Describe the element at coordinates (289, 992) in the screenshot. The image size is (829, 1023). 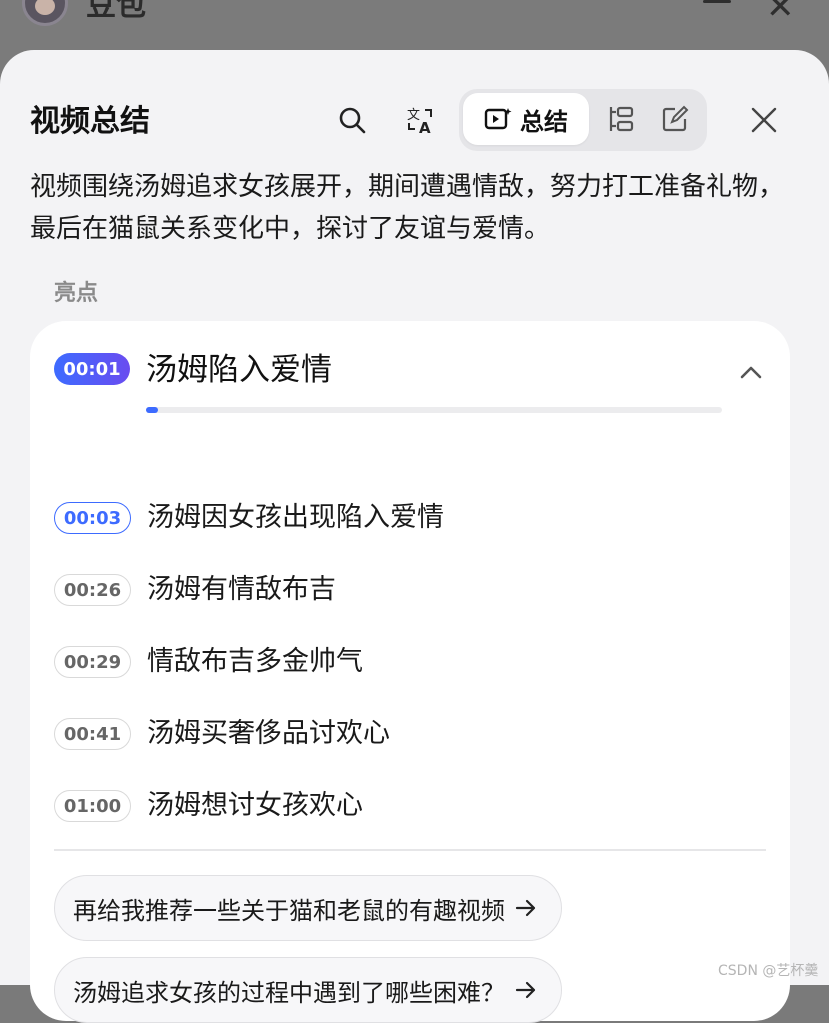
I see `suggestion-text: 汤姆追求女孩的过程中遇到了哪些困难？` at that location.